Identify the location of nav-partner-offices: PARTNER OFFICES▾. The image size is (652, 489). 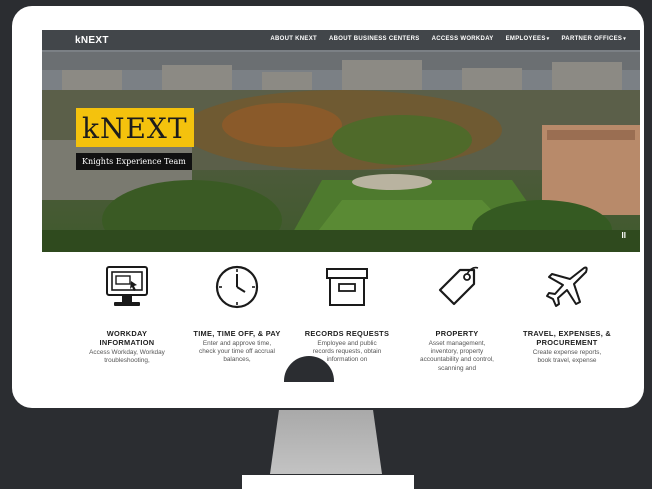
(593, 39).